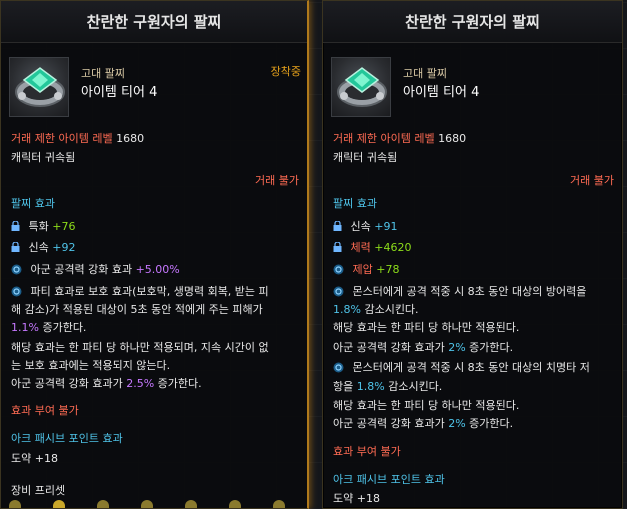 The image size is (627, 509). What do you see at coordinates (38, 226) in the screenshot?
I see `stat-name: 특화` at bounding box center [38, 226].